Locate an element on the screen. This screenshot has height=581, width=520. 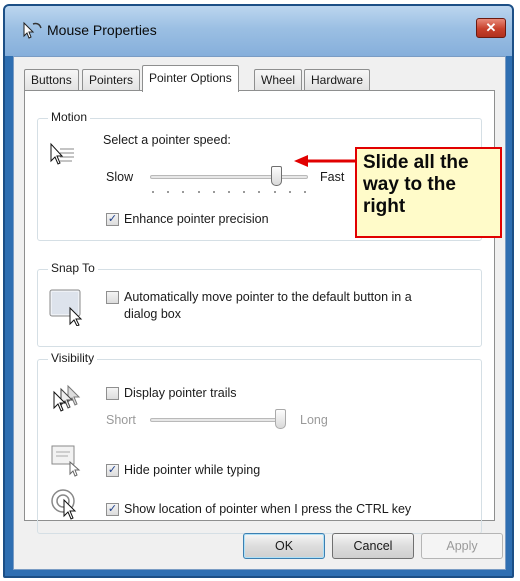
instruction-callout: Slide all the way to the right is located at coordinates (428, 192).